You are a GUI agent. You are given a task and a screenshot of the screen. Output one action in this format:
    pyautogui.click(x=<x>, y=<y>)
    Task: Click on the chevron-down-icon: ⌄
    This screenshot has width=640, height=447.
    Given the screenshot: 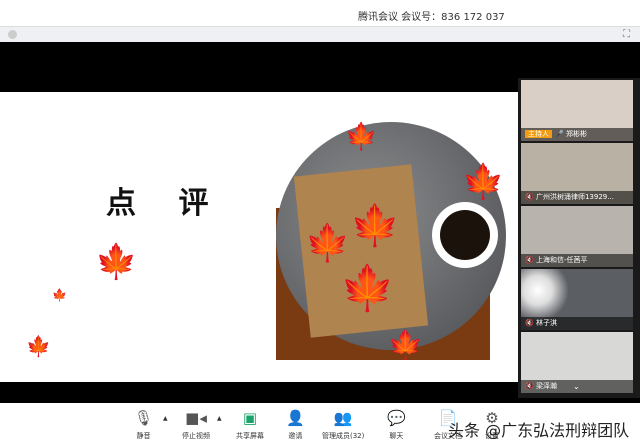 What is the action you would take?
    pyautogui.click(x=576, y=386)
    